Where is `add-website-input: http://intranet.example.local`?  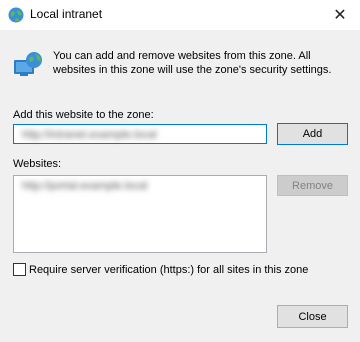 add-website-input: http://intranet.example.local is located at coordinates (140, 134).